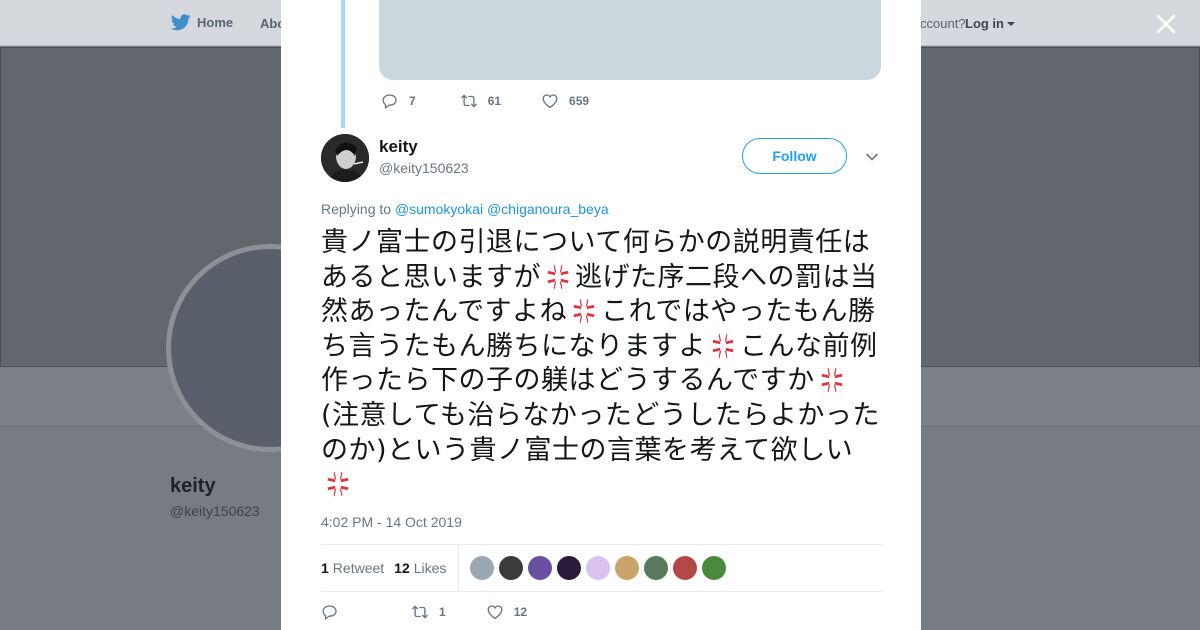  Describe the element at coordinates (343, 64) in the screenshot. I see `thread-connector-line` at that location.